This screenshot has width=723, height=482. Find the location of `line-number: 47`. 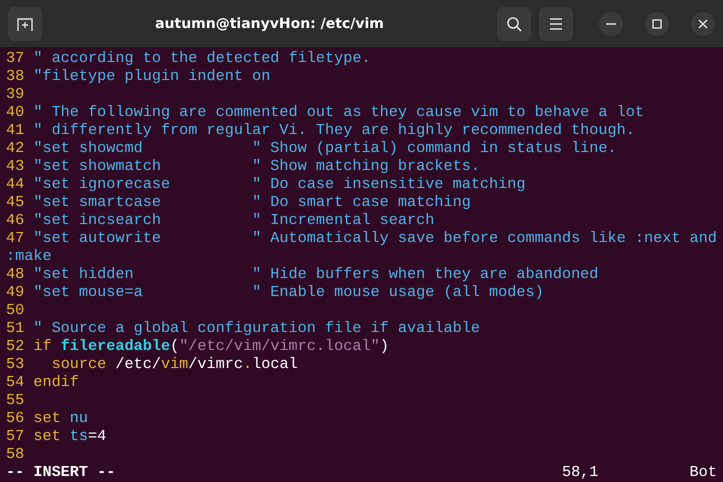

line-number: 47 is located at coordinates (16, 238).